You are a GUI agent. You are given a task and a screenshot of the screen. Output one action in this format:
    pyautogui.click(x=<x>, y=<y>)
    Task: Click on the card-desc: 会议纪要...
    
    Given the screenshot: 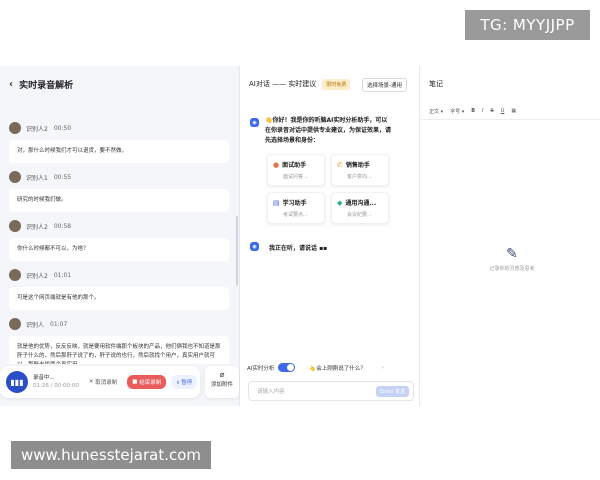 What is the action you would take?
    pyautogui.click(x=359, y=215)
    